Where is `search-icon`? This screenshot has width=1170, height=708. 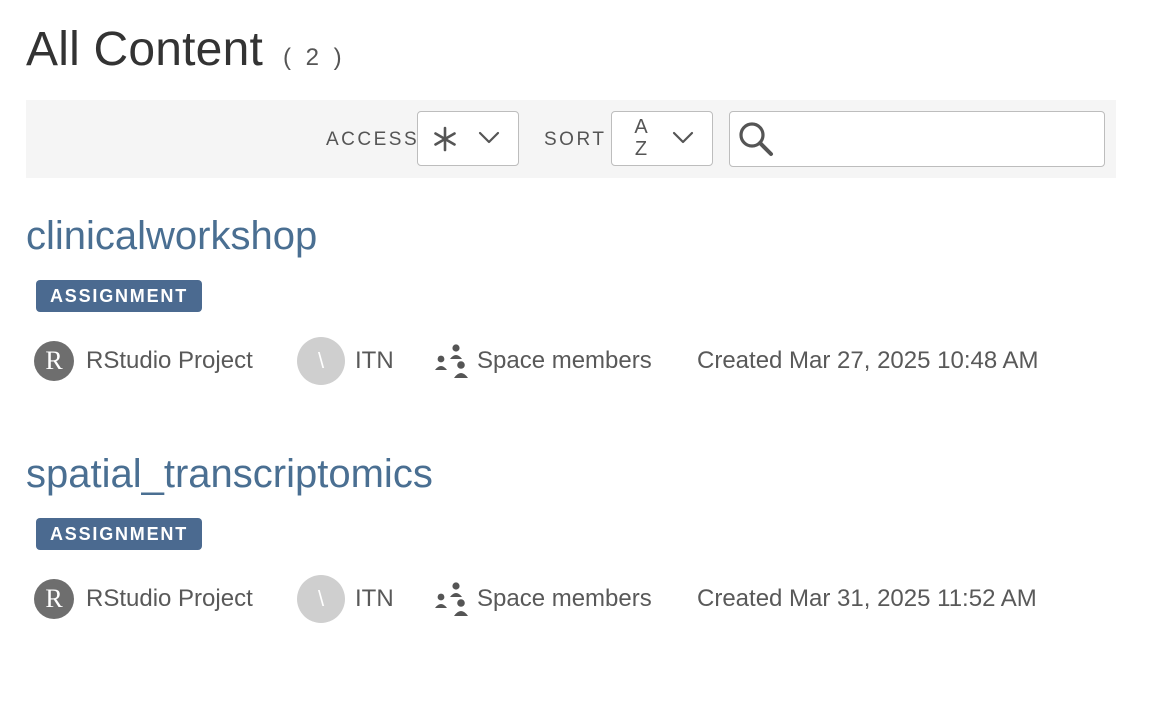 search-icon is located at coordinates (756, 139).